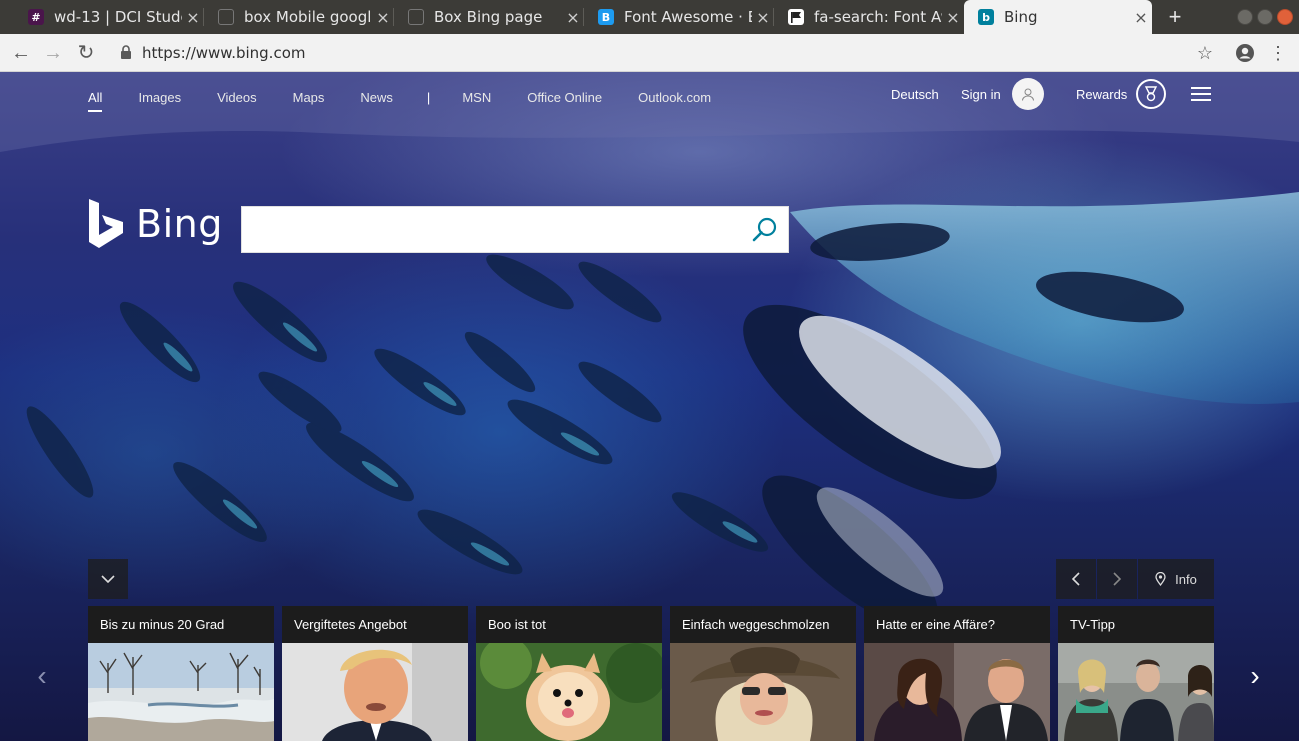 The height and width of the screenshot is (741, 1299). I want to click on nav-outlook: Outlook.com, so click(674, 97).